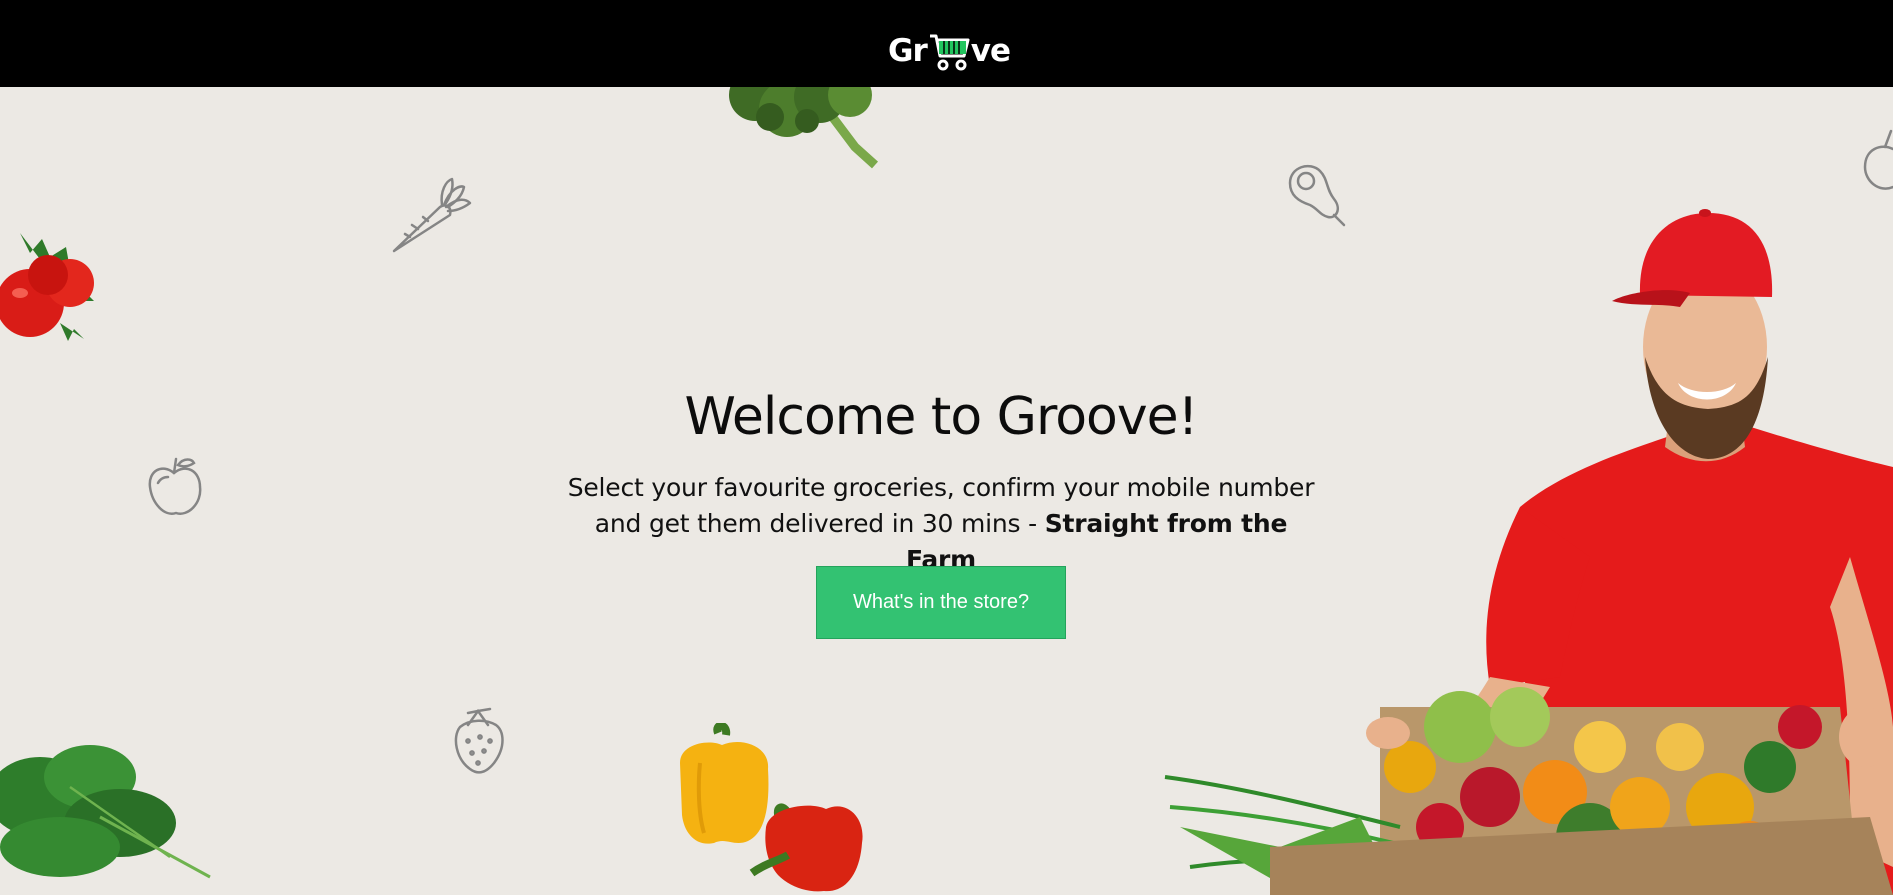 The height and width of the screenshot is (895, 1893). I want to click on top-navbar: Gr ve, so click(946, 43).